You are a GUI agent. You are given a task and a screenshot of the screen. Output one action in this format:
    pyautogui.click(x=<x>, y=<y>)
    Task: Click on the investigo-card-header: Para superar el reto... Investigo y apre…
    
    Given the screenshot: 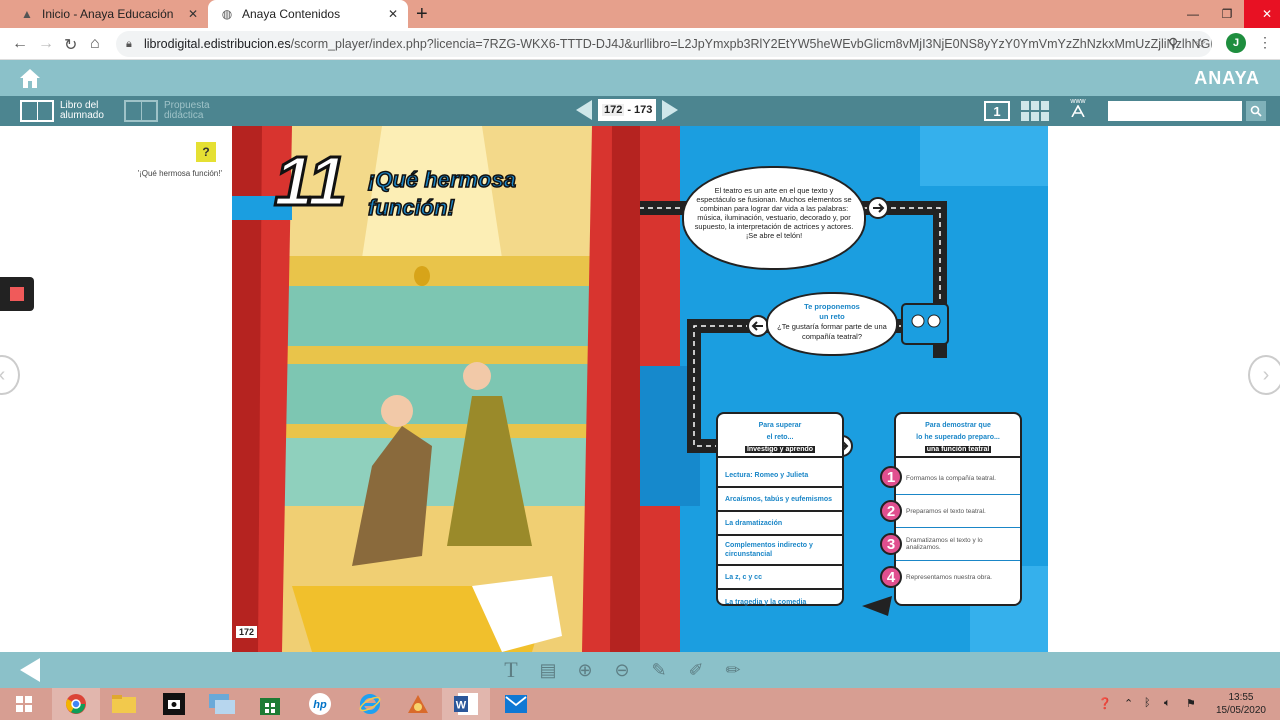 What is the action you would take?
    pyautogui.click(x=780, y=436)
    